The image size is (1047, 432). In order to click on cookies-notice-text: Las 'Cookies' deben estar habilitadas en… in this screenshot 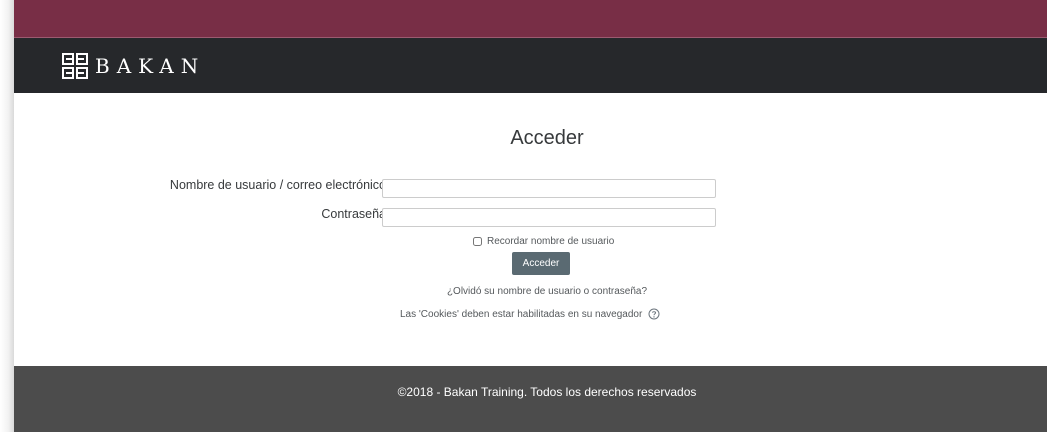, I will do `click(521, 314)`.